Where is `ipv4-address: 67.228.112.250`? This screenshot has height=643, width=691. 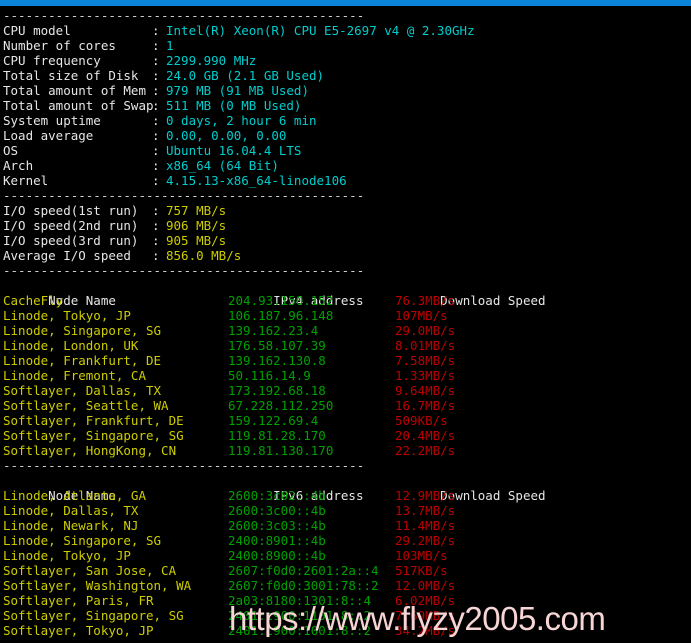 ipv4-address: 67.228.112.250 is located at coordinates (281, 405).